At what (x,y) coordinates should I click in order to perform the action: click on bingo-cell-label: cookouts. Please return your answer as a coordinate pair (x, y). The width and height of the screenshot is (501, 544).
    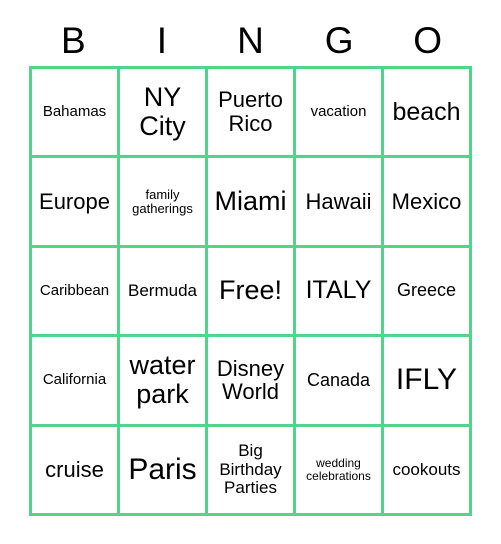
    Looking at the image, I should click on (426, 469).